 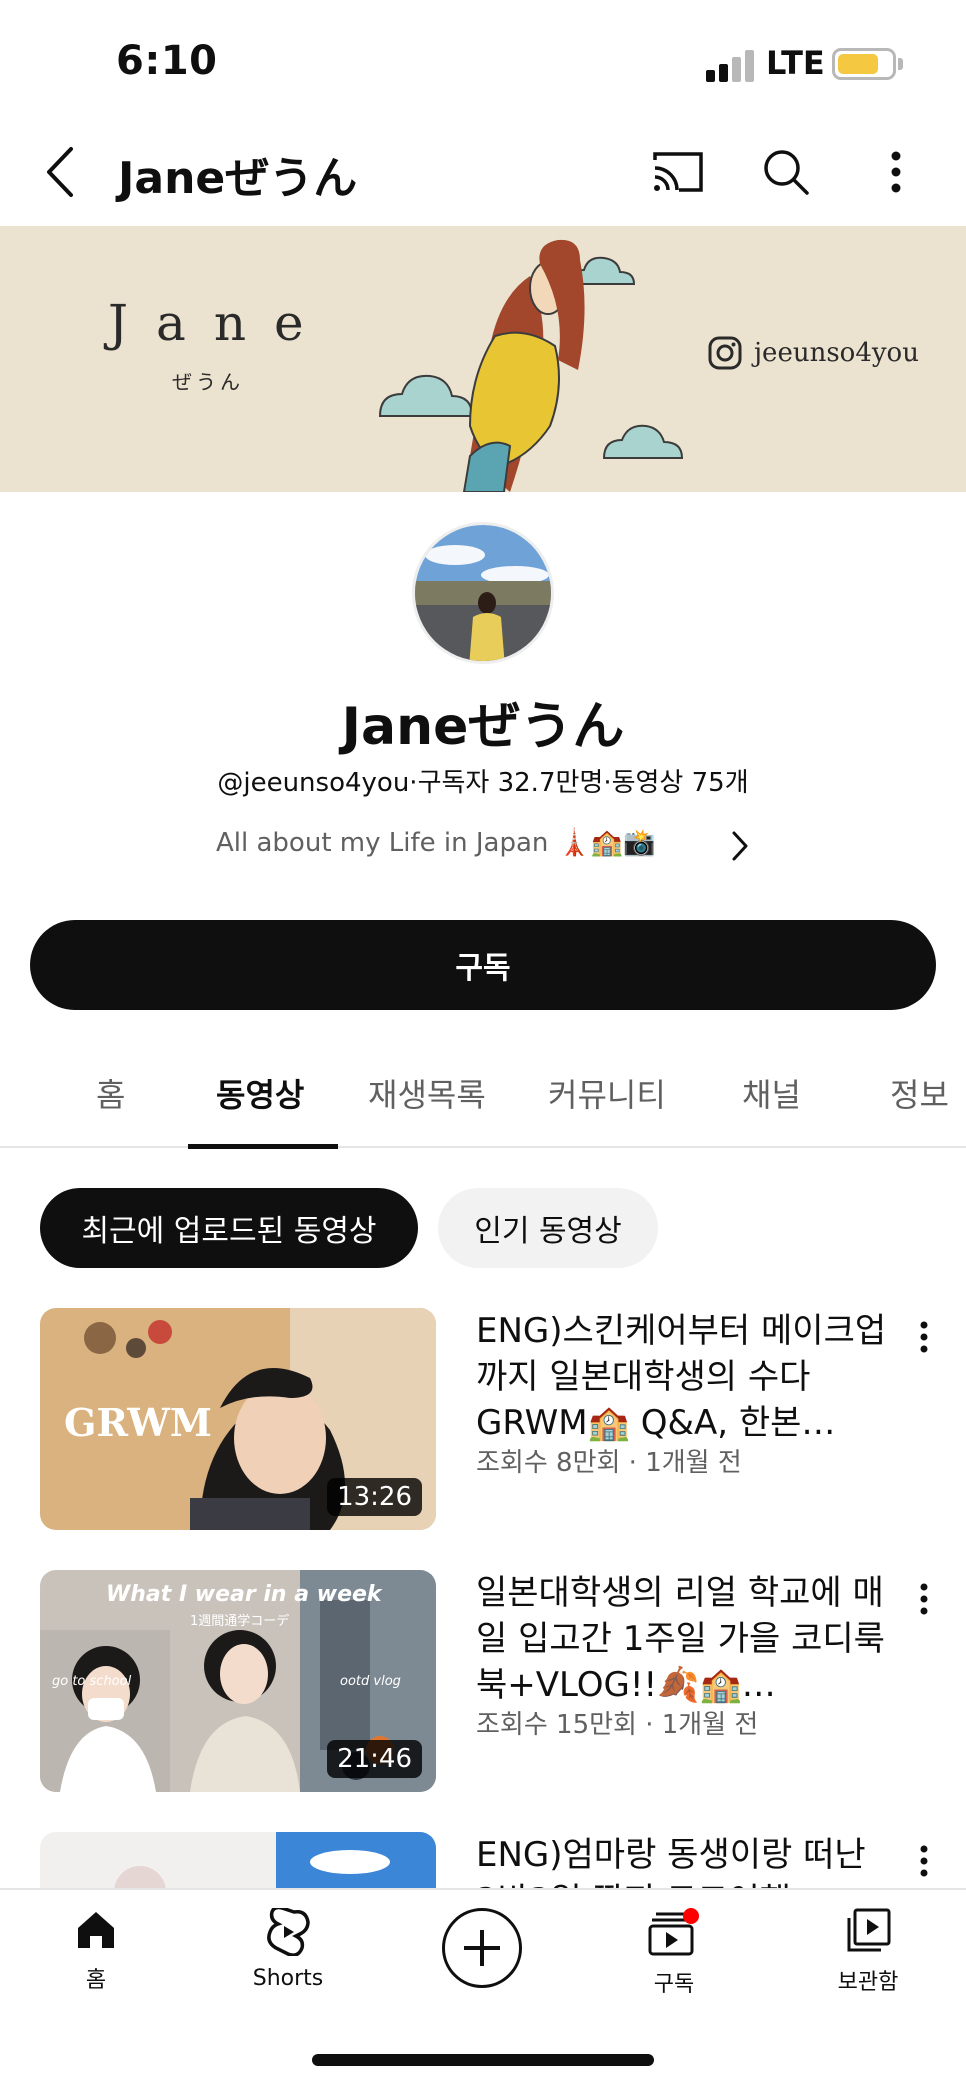 What do you see at coordinates (869, 1930) in the screenshot?
I see `library-icon` at bounding box center [869, 1930].